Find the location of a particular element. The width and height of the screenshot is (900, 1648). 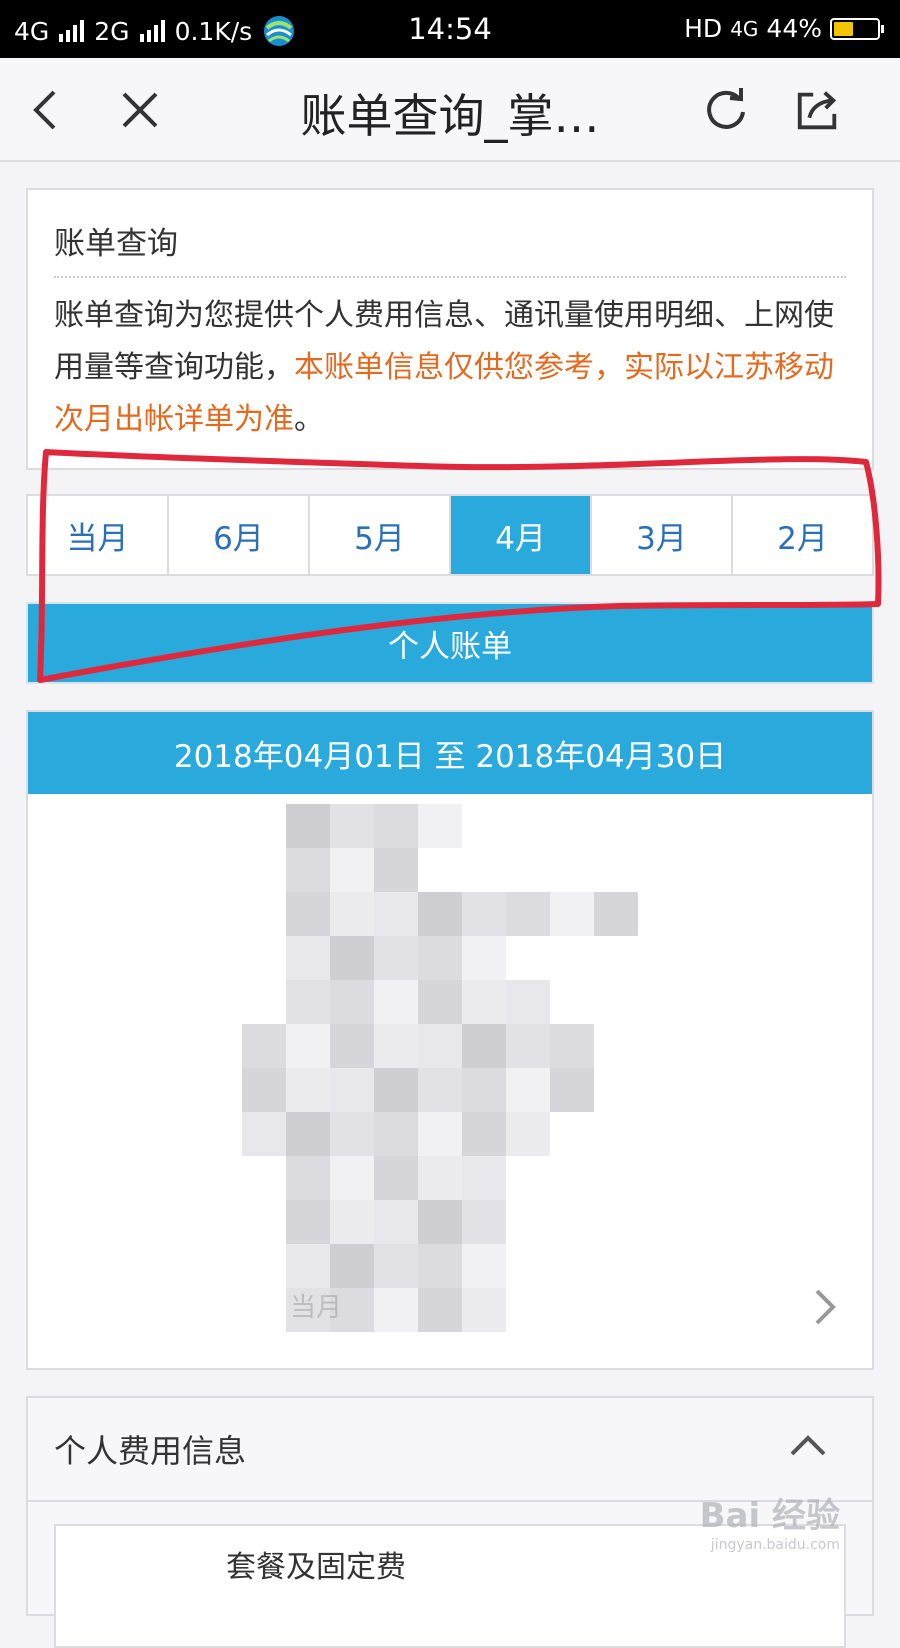

tab-february: 2月 is located at coordinates (802, 535).